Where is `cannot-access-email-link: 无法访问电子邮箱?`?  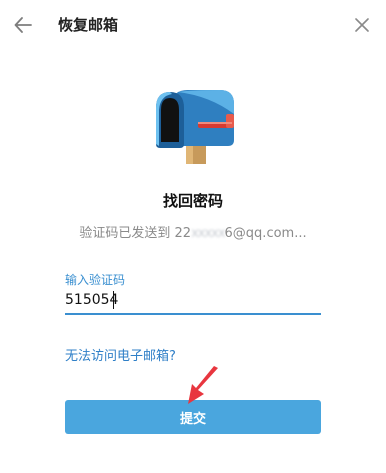 cannot-access-email-link: 无法访问电子邮箱? is located at coordinates (120, 354).